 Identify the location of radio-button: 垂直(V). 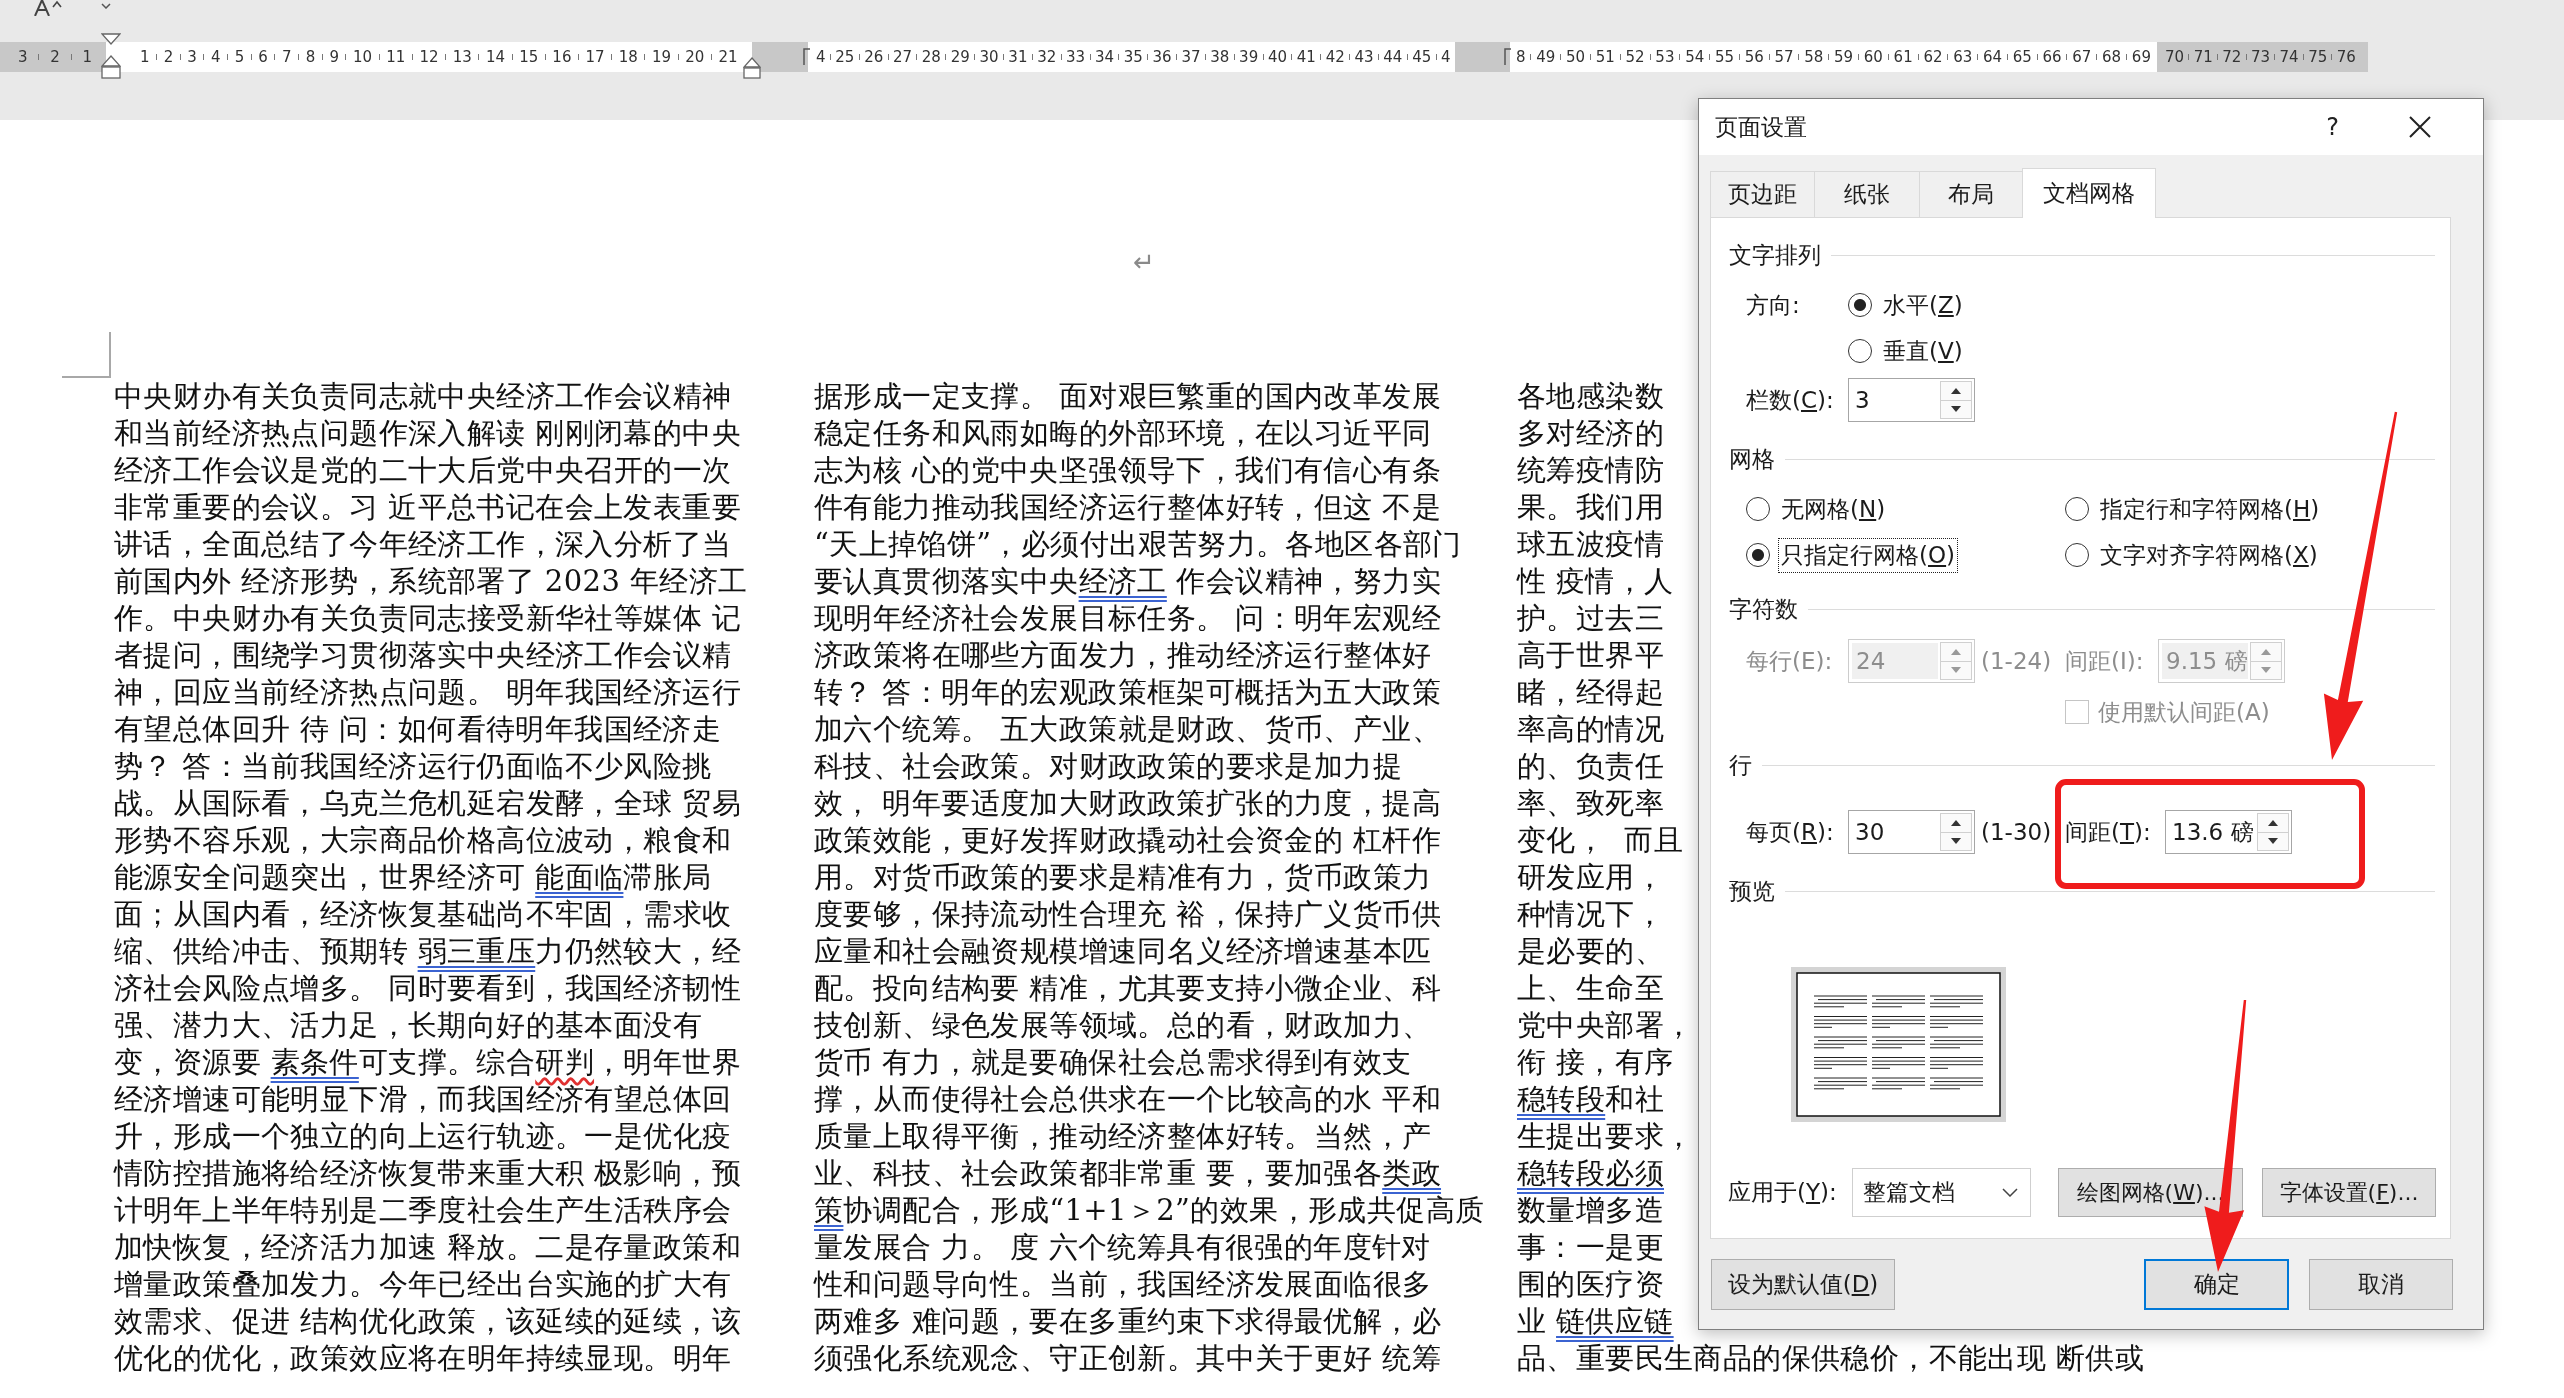
(1906, 351).